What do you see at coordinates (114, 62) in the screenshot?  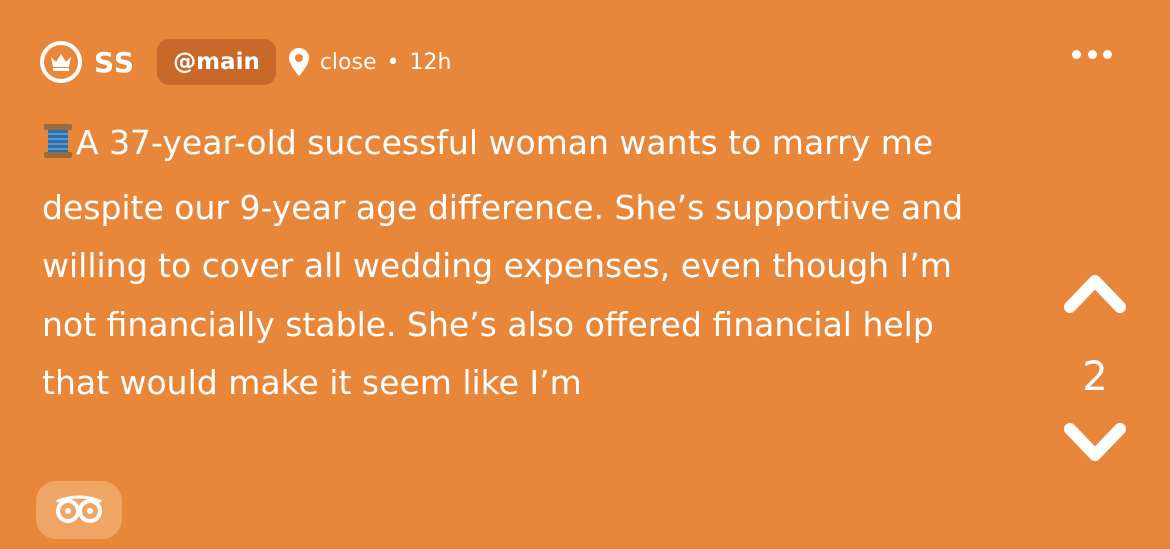 I see `author-name: SS` at bounding box center [114, 62].